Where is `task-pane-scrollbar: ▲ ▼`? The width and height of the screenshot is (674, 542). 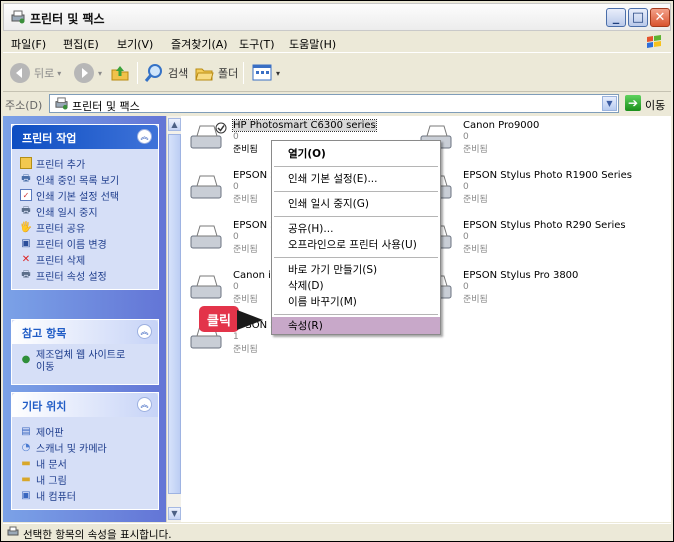
task-pane-scrollbar: ▲ ▼ is located at coordinates (173, 319).